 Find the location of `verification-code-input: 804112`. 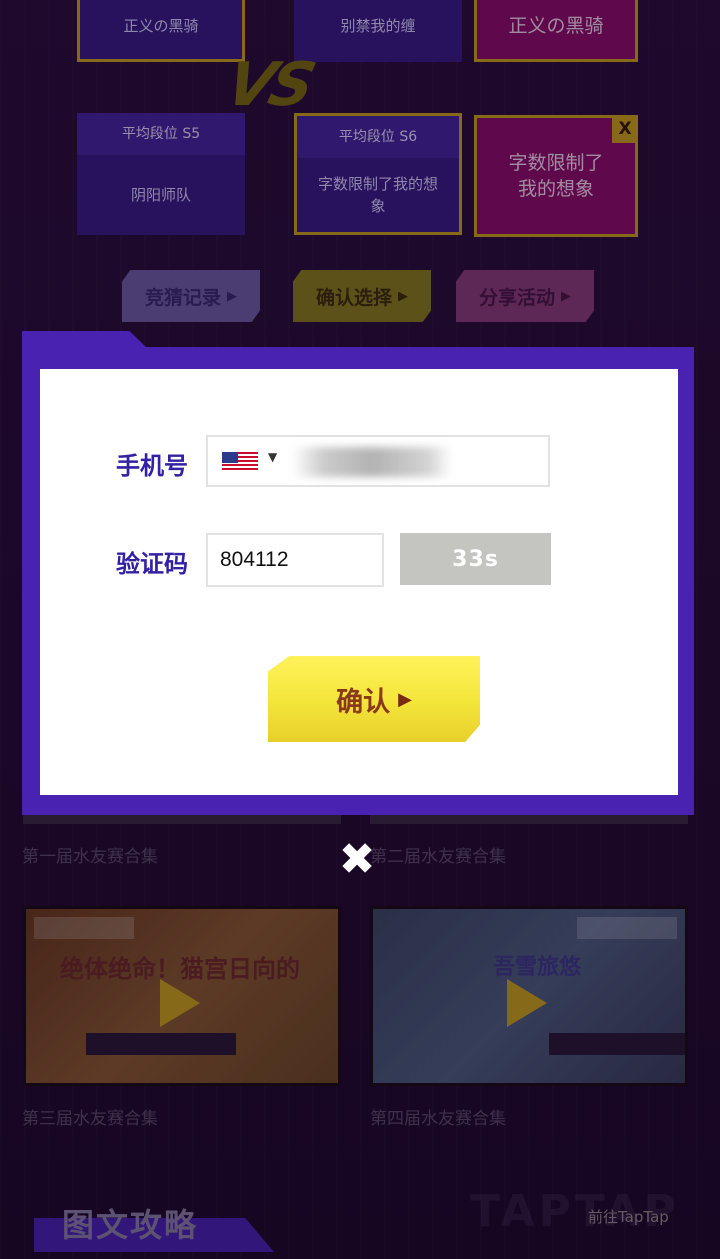

verification-code-input: 804112 is located at coordinates (295, 560).